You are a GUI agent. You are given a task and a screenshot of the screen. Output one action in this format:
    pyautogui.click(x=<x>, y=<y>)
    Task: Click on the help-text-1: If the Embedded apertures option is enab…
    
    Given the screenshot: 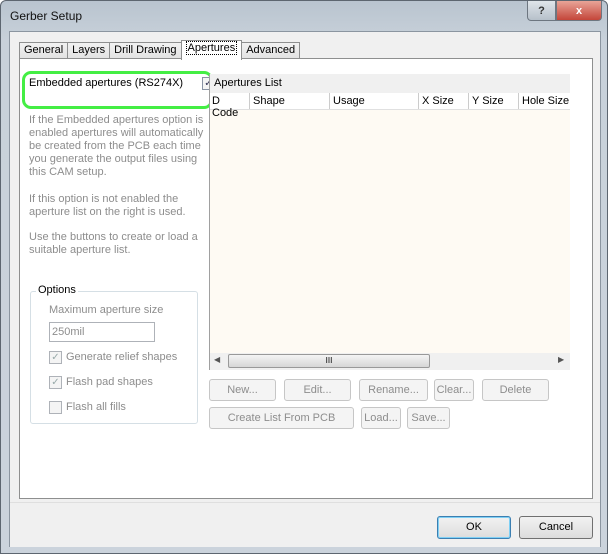 What is the action you would take?
    pyautogui.click(x=116, y=146)
    